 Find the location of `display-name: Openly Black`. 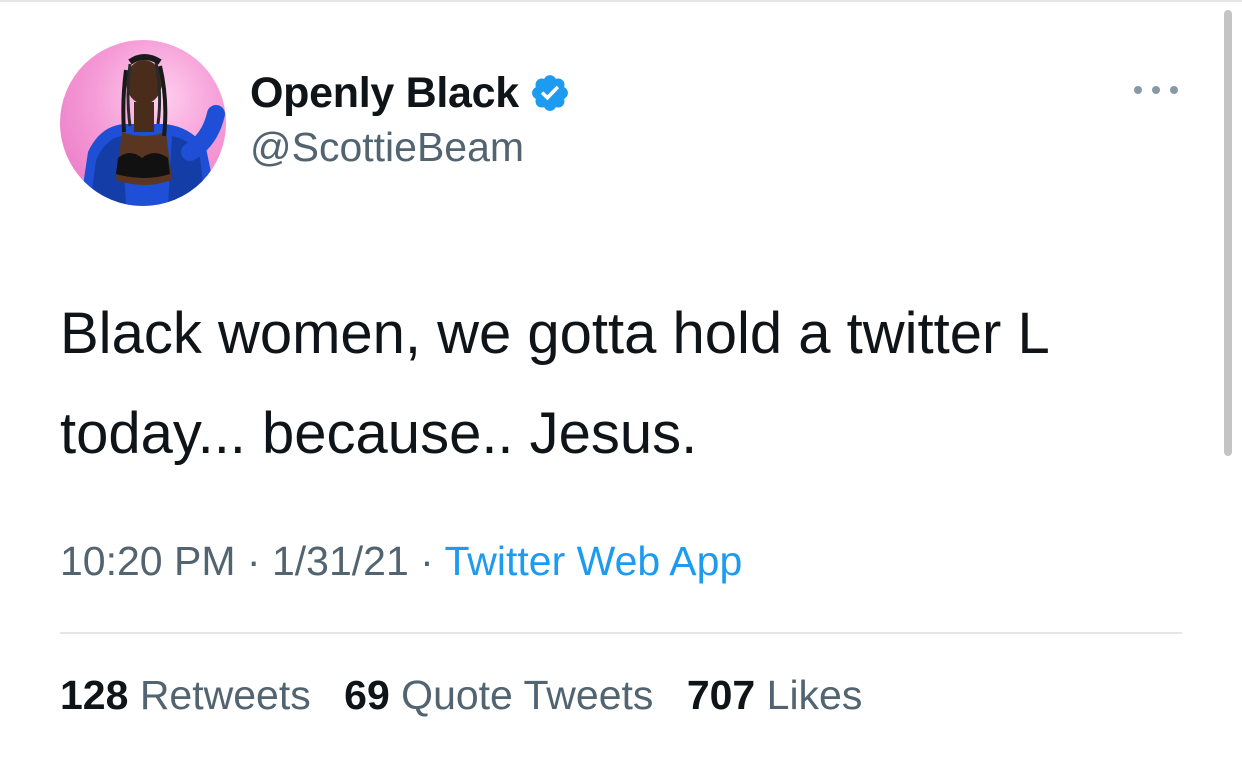

display-name: Openly Black is located at coordinates (384, 93).